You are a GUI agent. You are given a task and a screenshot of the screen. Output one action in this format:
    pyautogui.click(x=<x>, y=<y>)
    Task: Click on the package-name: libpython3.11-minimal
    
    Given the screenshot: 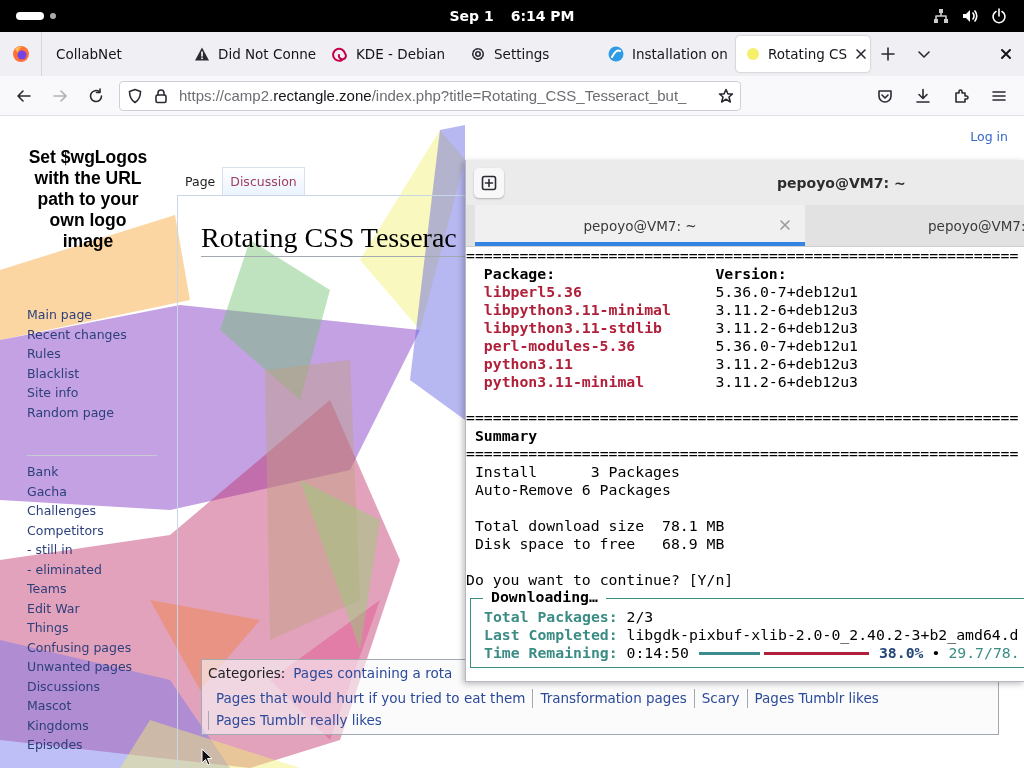 What is the action you would take?
    pyautogui.click(x=577, y=310)
    